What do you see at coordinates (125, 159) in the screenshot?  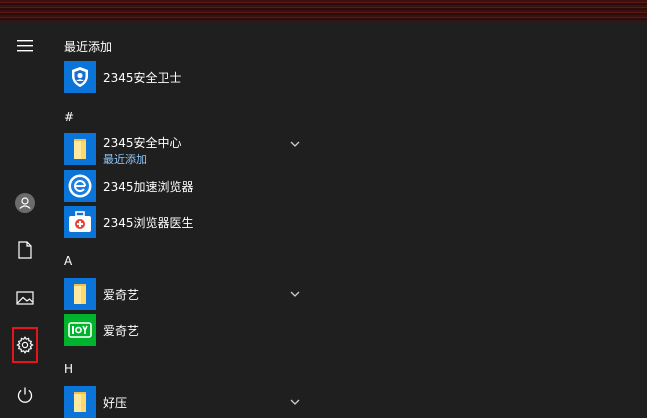 I see `recently-added-badge: 最近添加` at bounding box center [125, 159].